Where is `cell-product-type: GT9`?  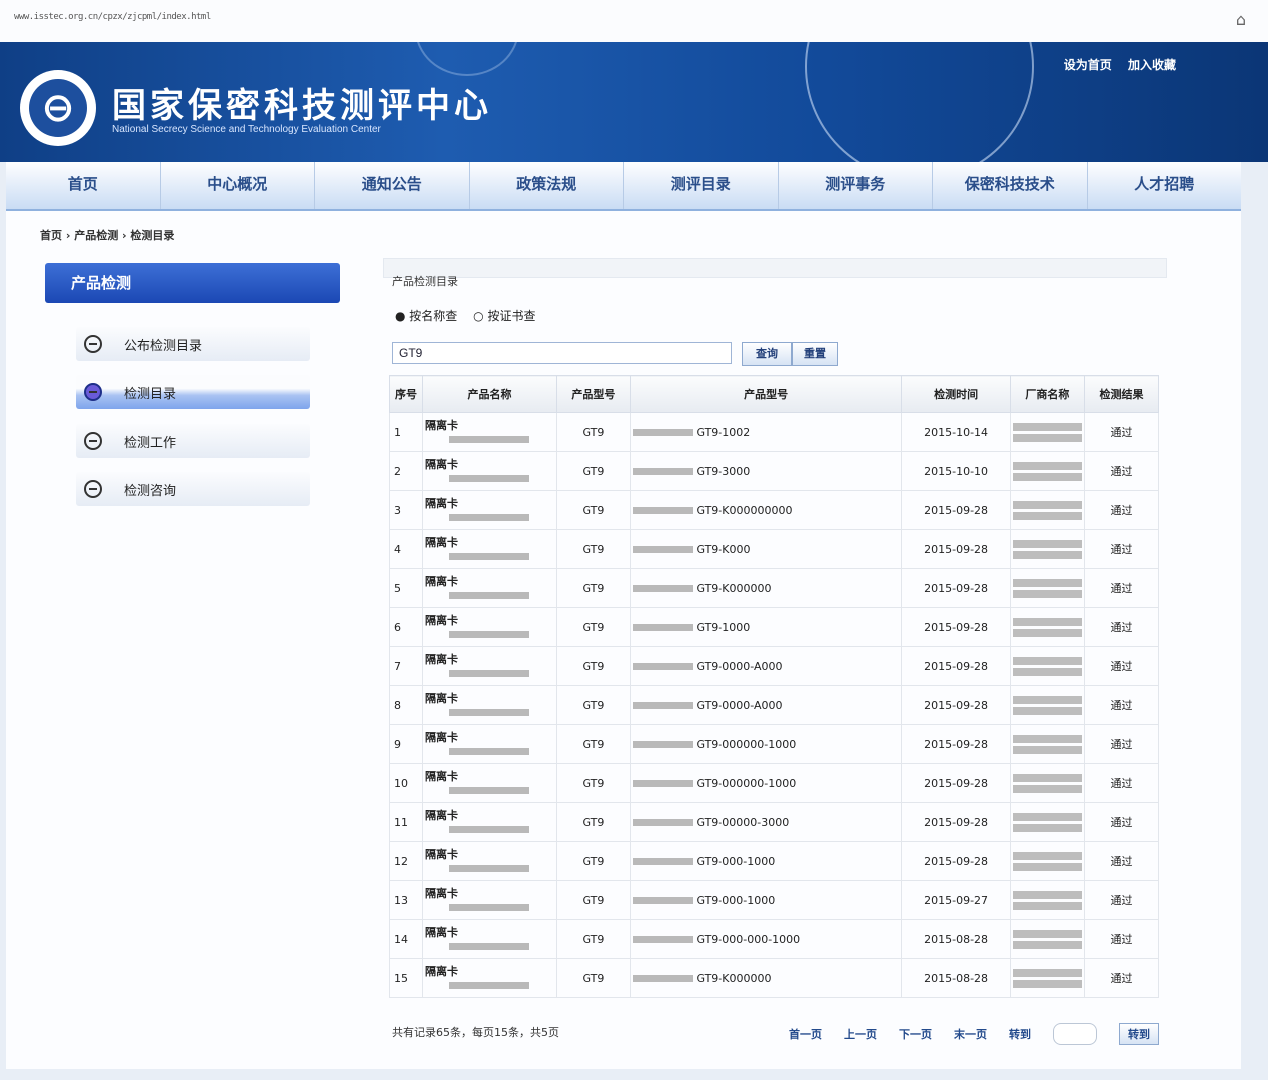 cell-product-type: GT9 is located at coordinates (593, 510).